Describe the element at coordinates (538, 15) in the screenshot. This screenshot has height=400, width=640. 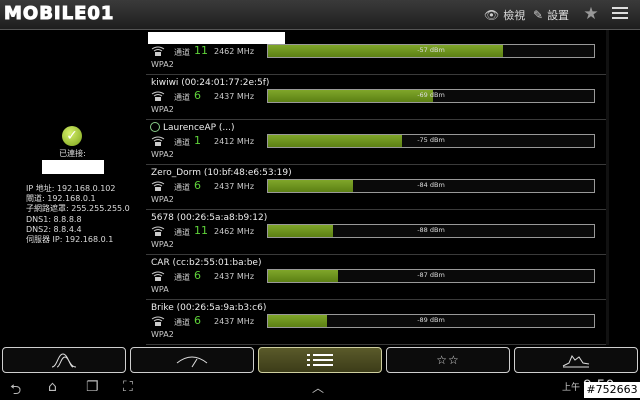
I see `wrench-icon: ✎` at that location.